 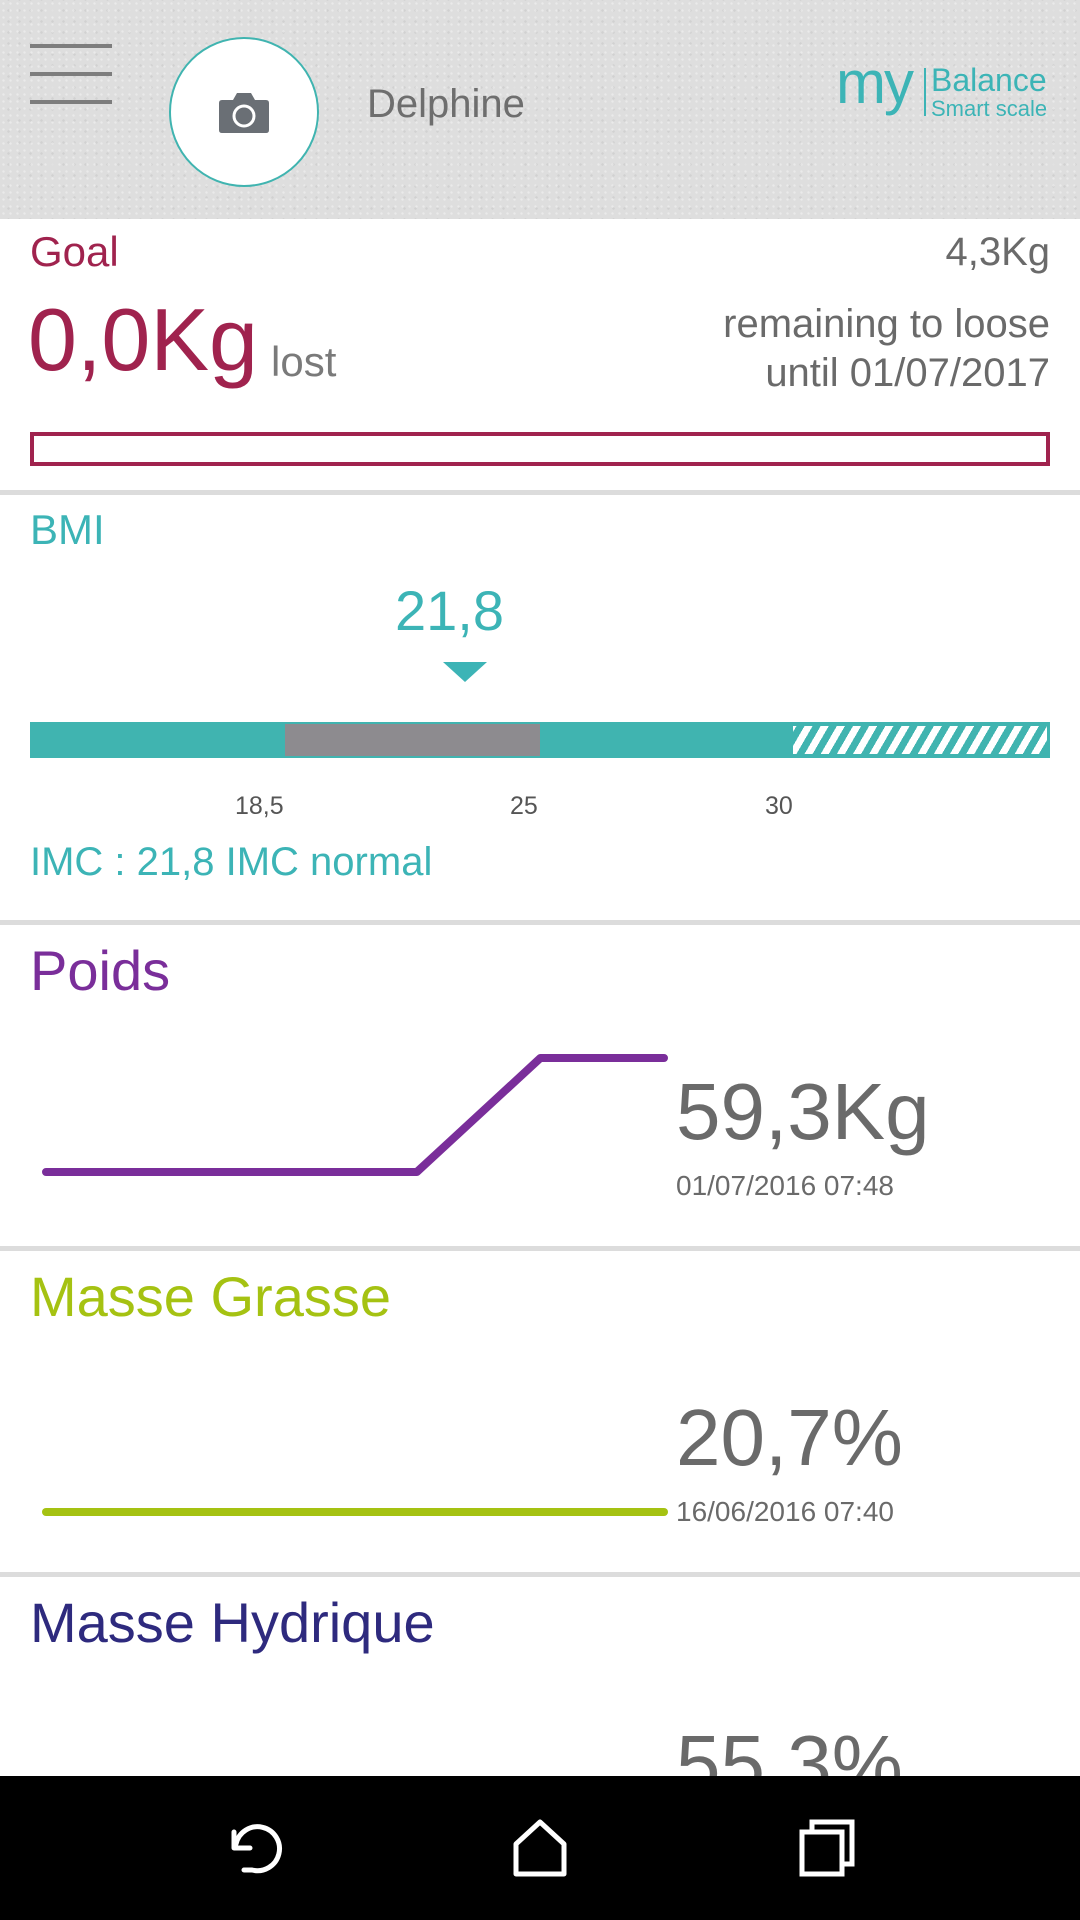 What do you see at coordinates (259, 806) in the screenshot?
I see `bmi-tick-label: 18,5` at bounding box center [259, 806].